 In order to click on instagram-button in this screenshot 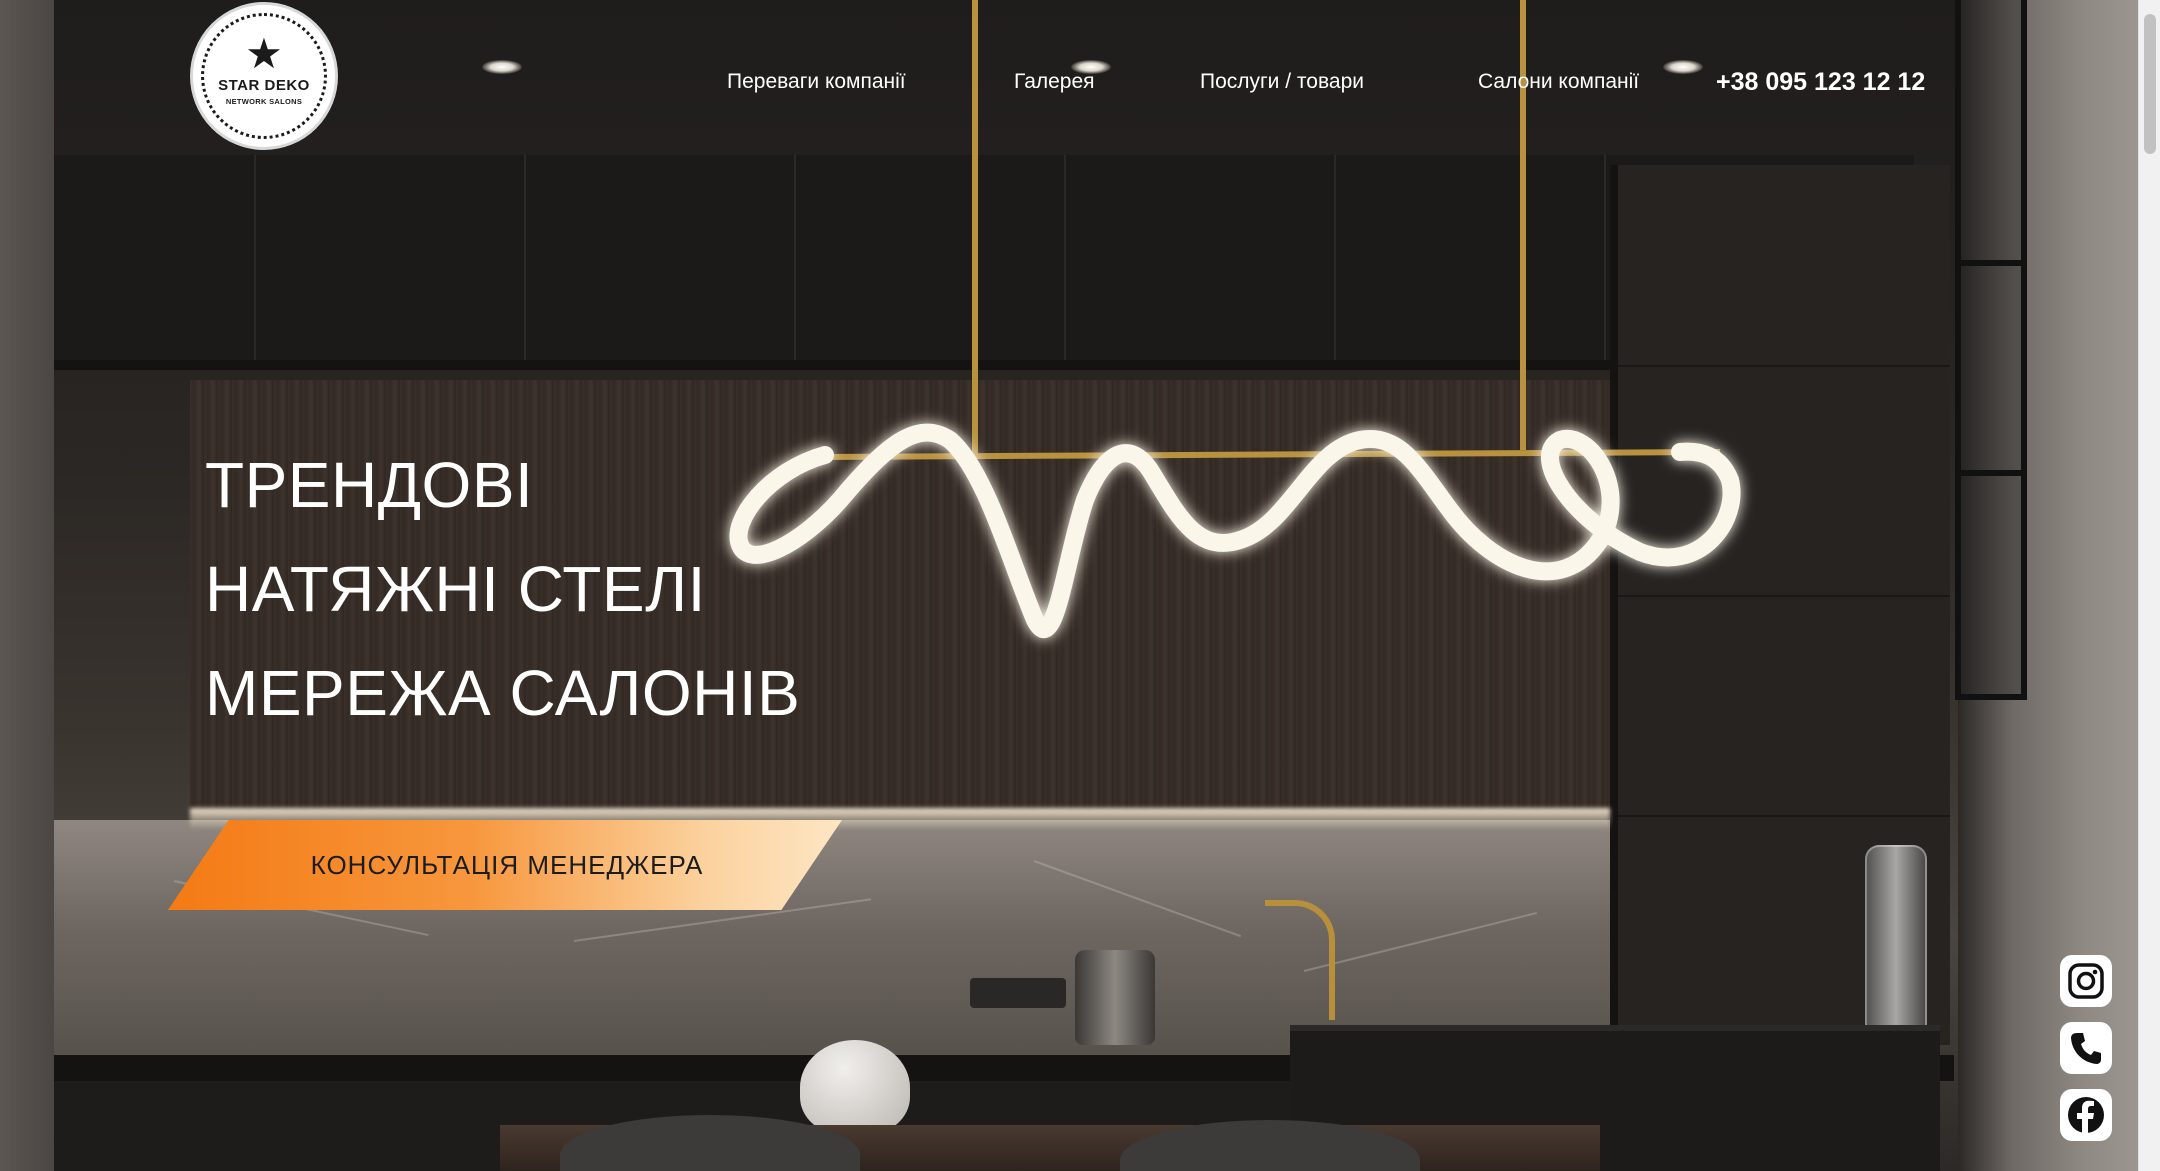, I will do `click(2086, 981)`.